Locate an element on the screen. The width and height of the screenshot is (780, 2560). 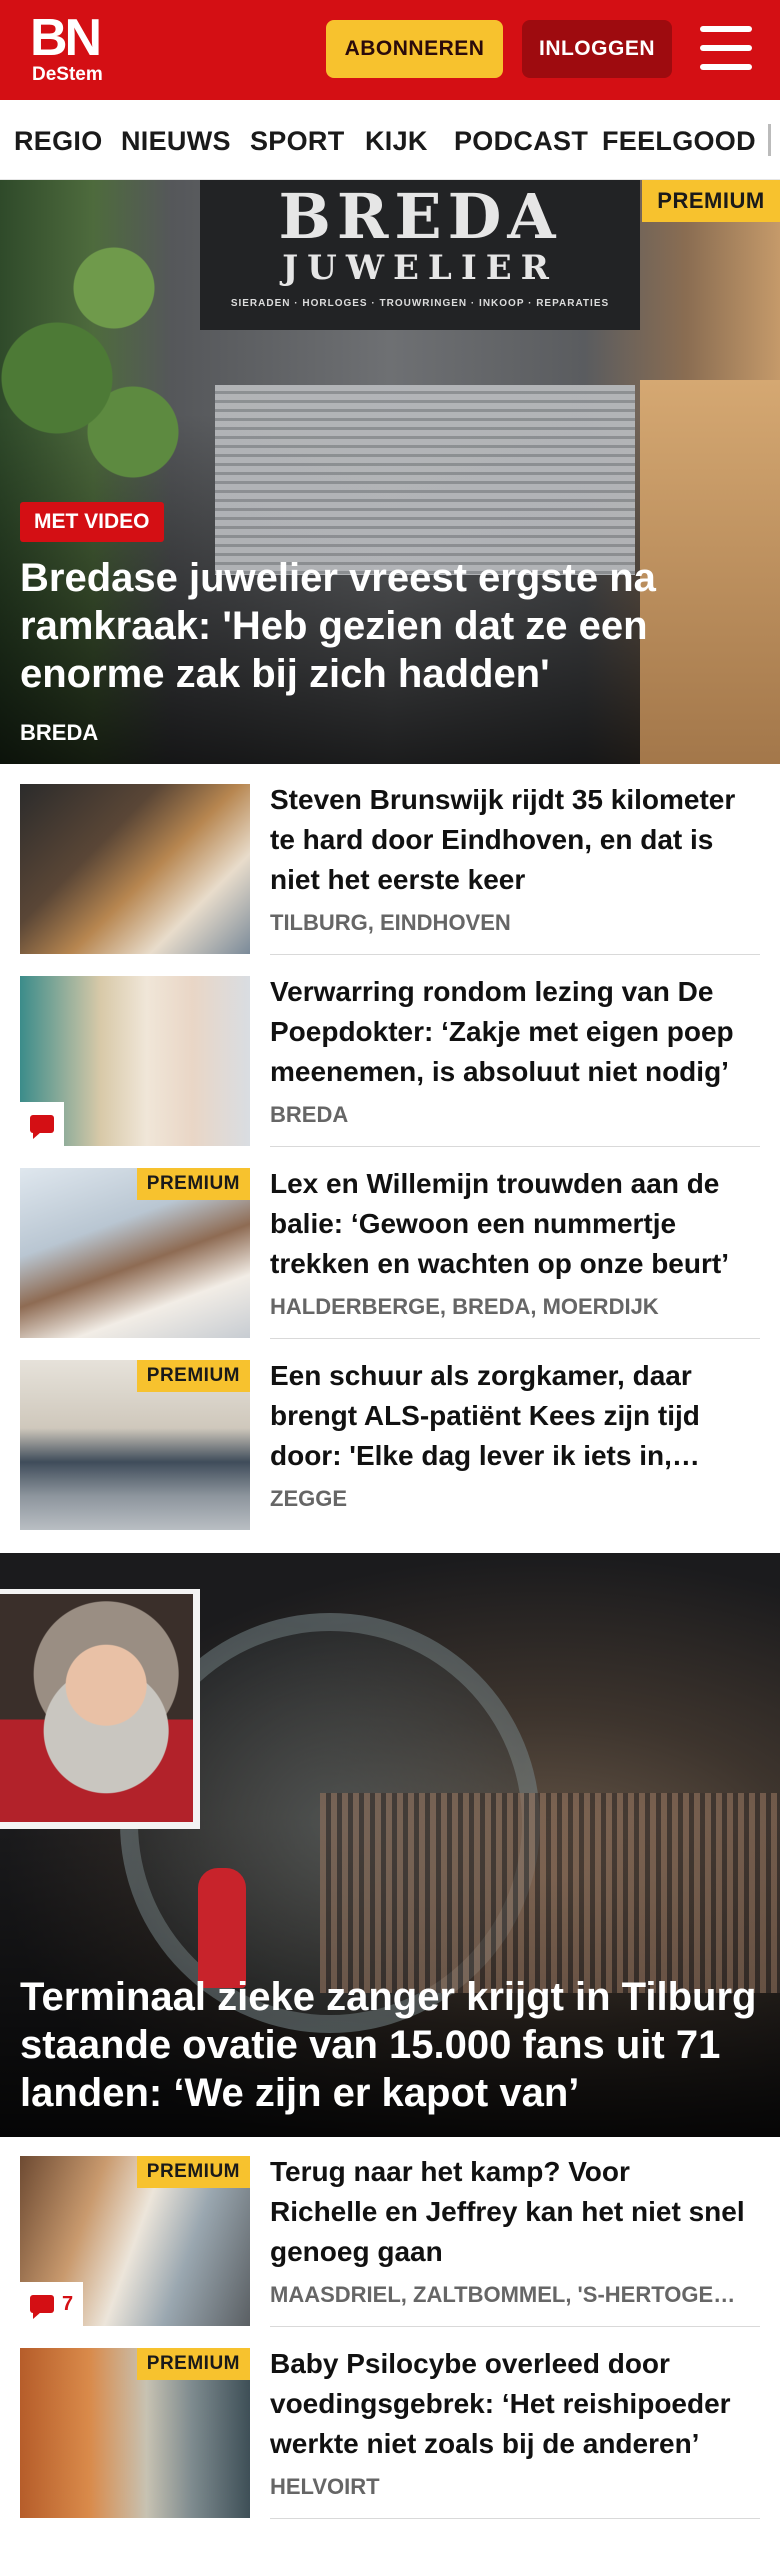
article-thumbnail: PREMIUM 7 is located at coordinates (135, 2241).